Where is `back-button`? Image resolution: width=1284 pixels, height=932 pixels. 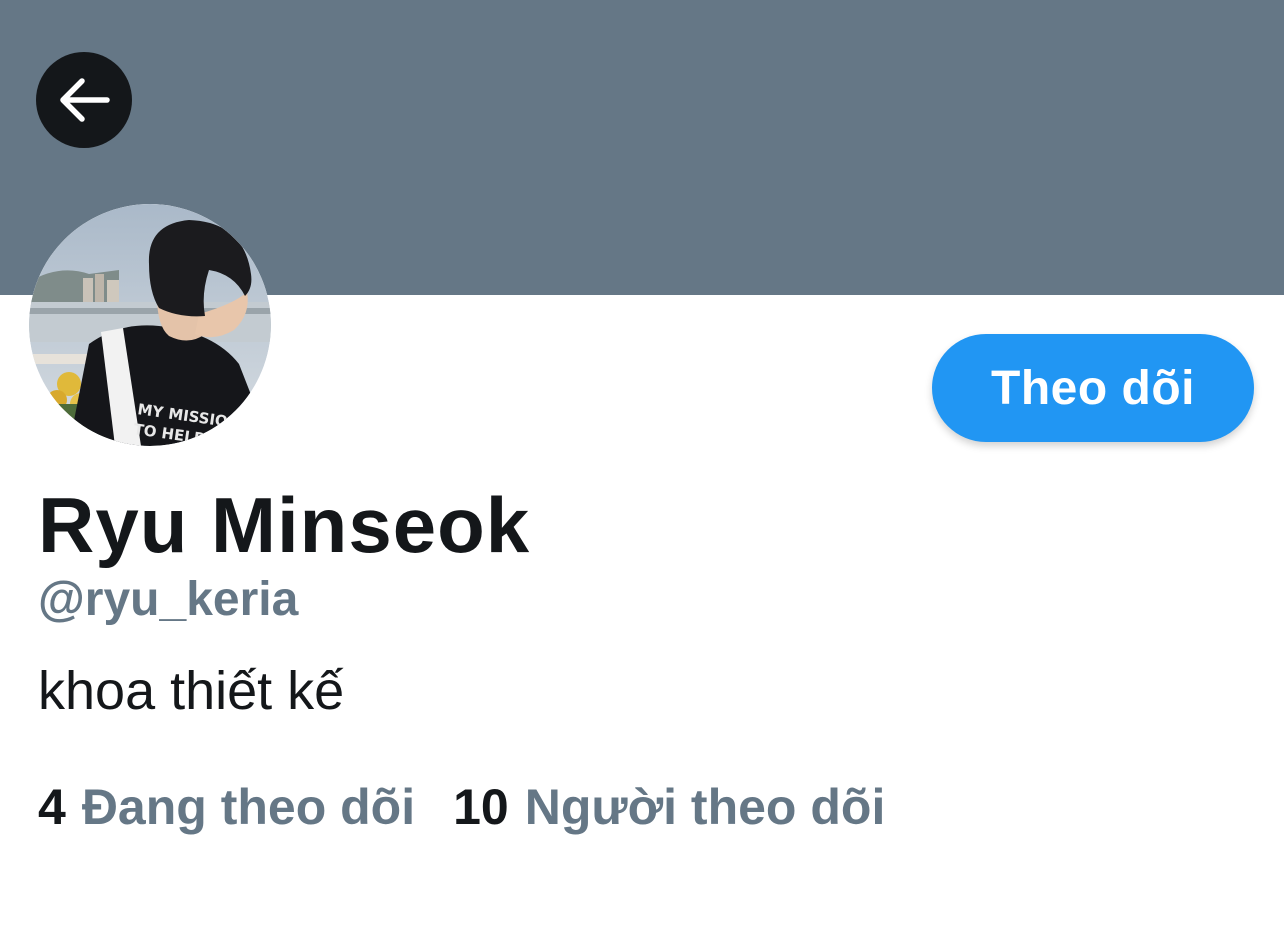 back-button is located at coordinates (84, 100).